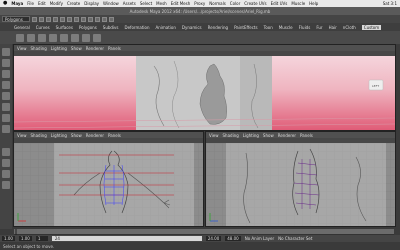 This screenshot has width=400, height=250. Describe the element at coordinates (97, 19) in the screenshot. I see `render-icon` at that location.